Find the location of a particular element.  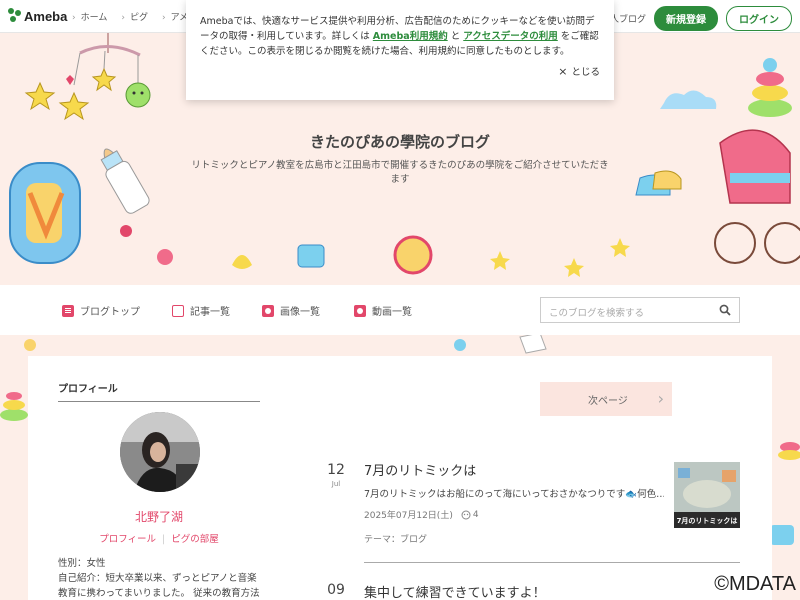

comment-count-value: 4 is located at coordinates (475, 514).